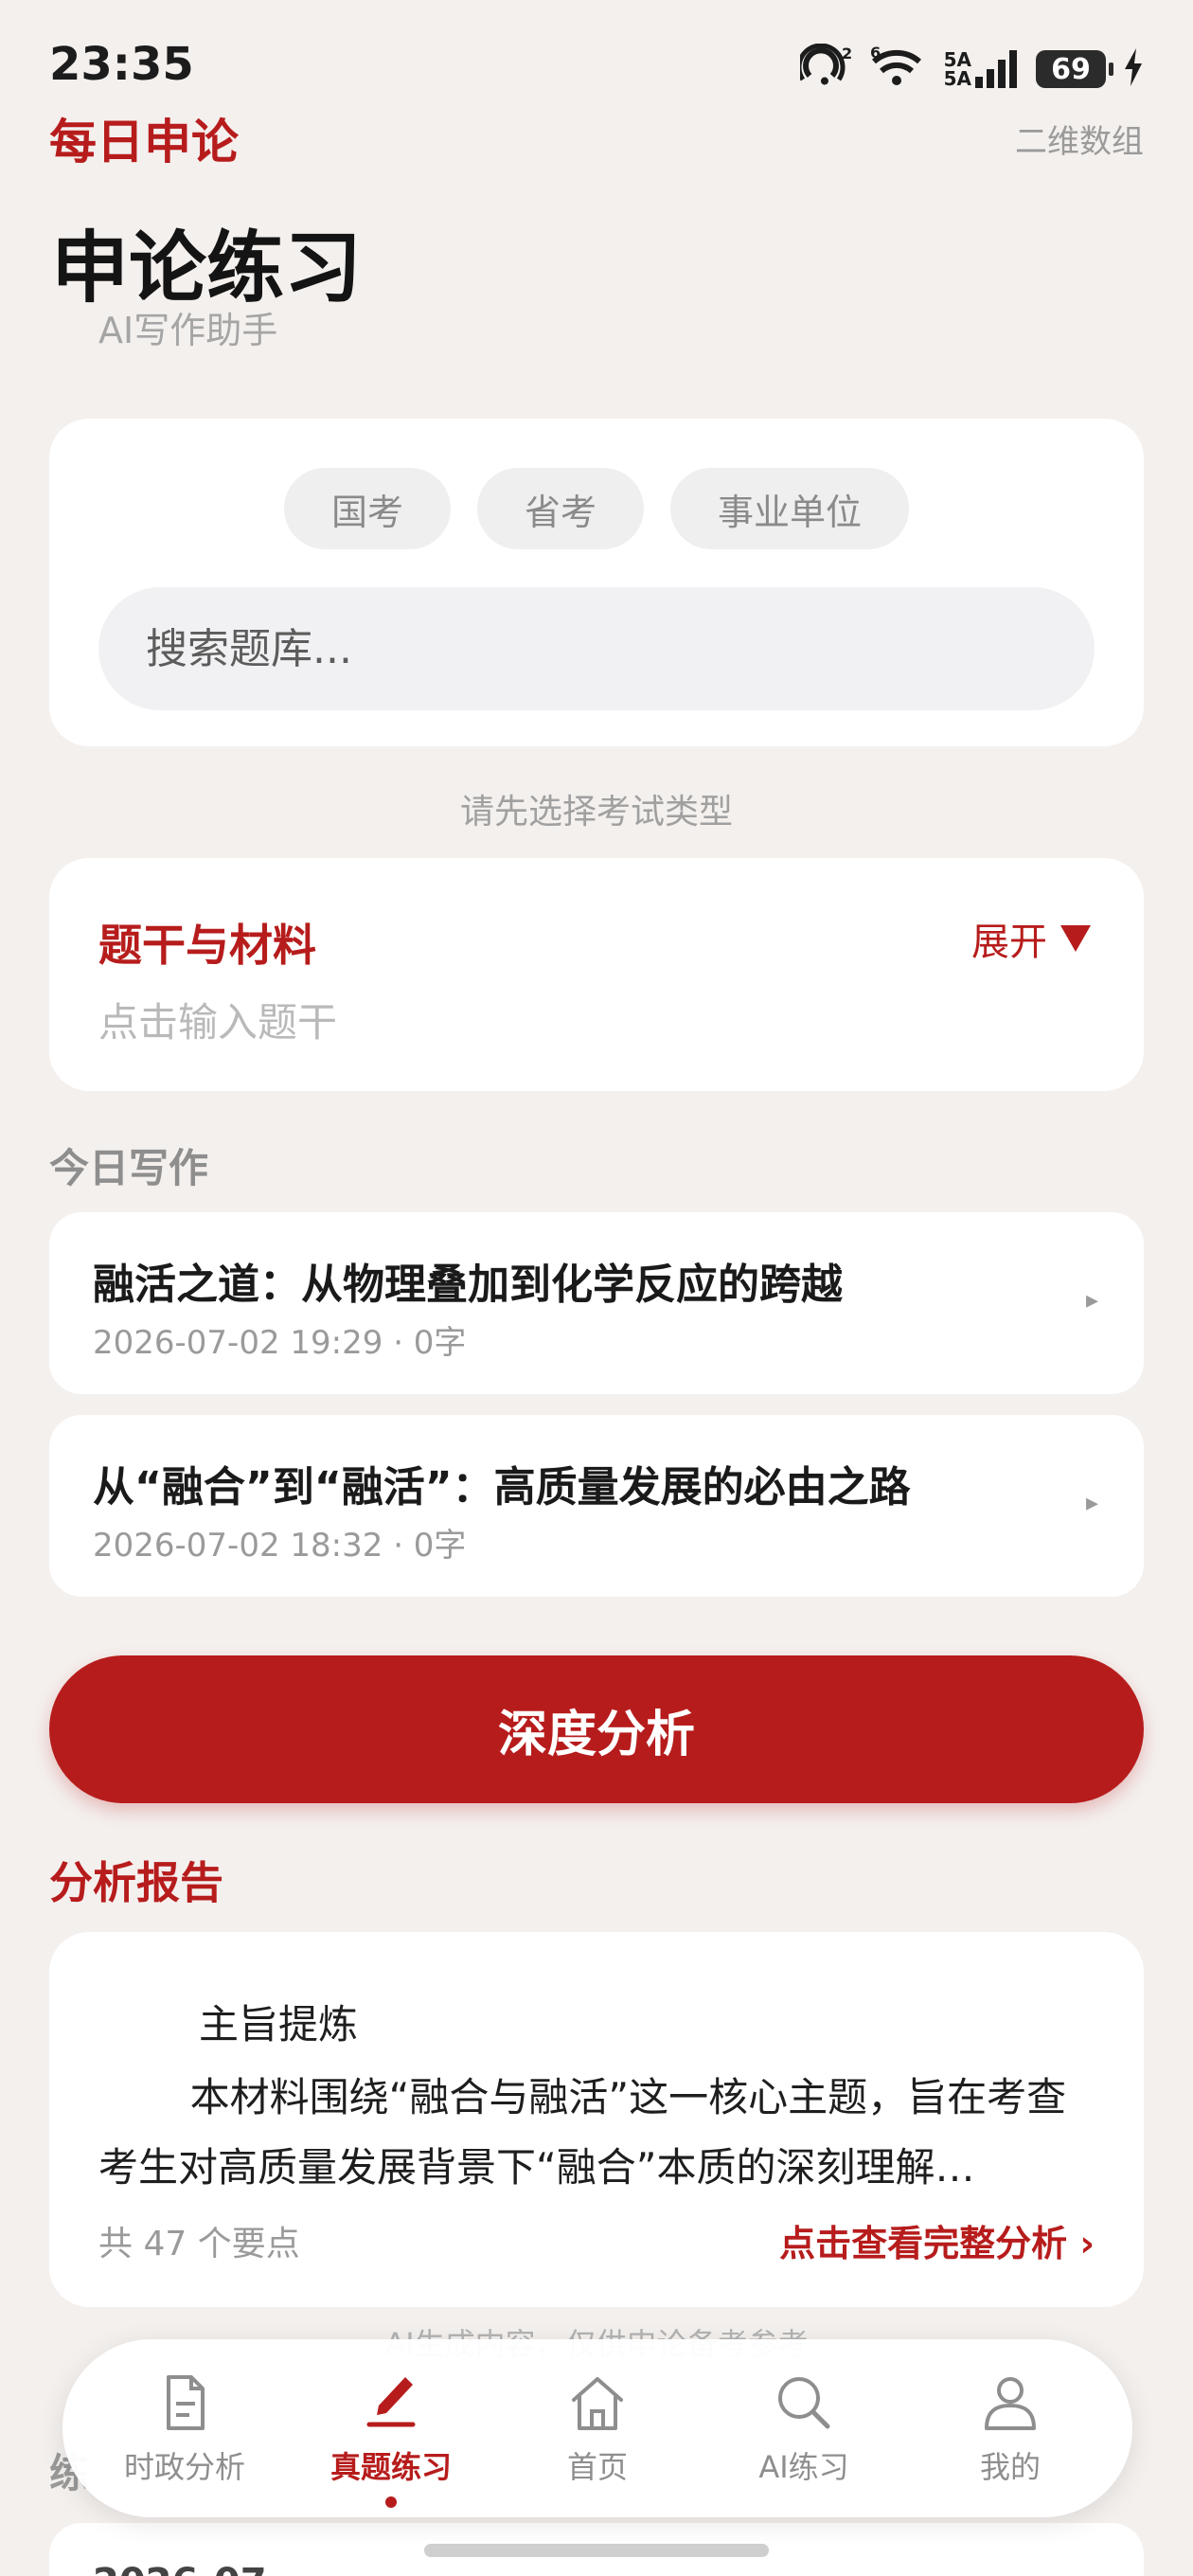 This screenshot has height=2576, width=1193. What do you see at coordinates (180, 2568) in the screenshot?
I see `next-section-card-text: 2026-07` at bounding box center [180, 2568].